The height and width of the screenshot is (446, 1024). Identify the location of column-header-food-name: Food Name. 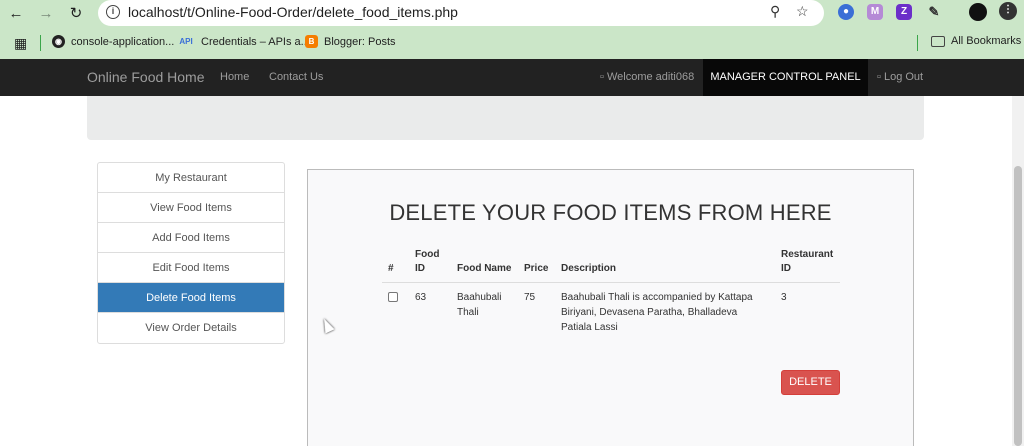
(484, 265).